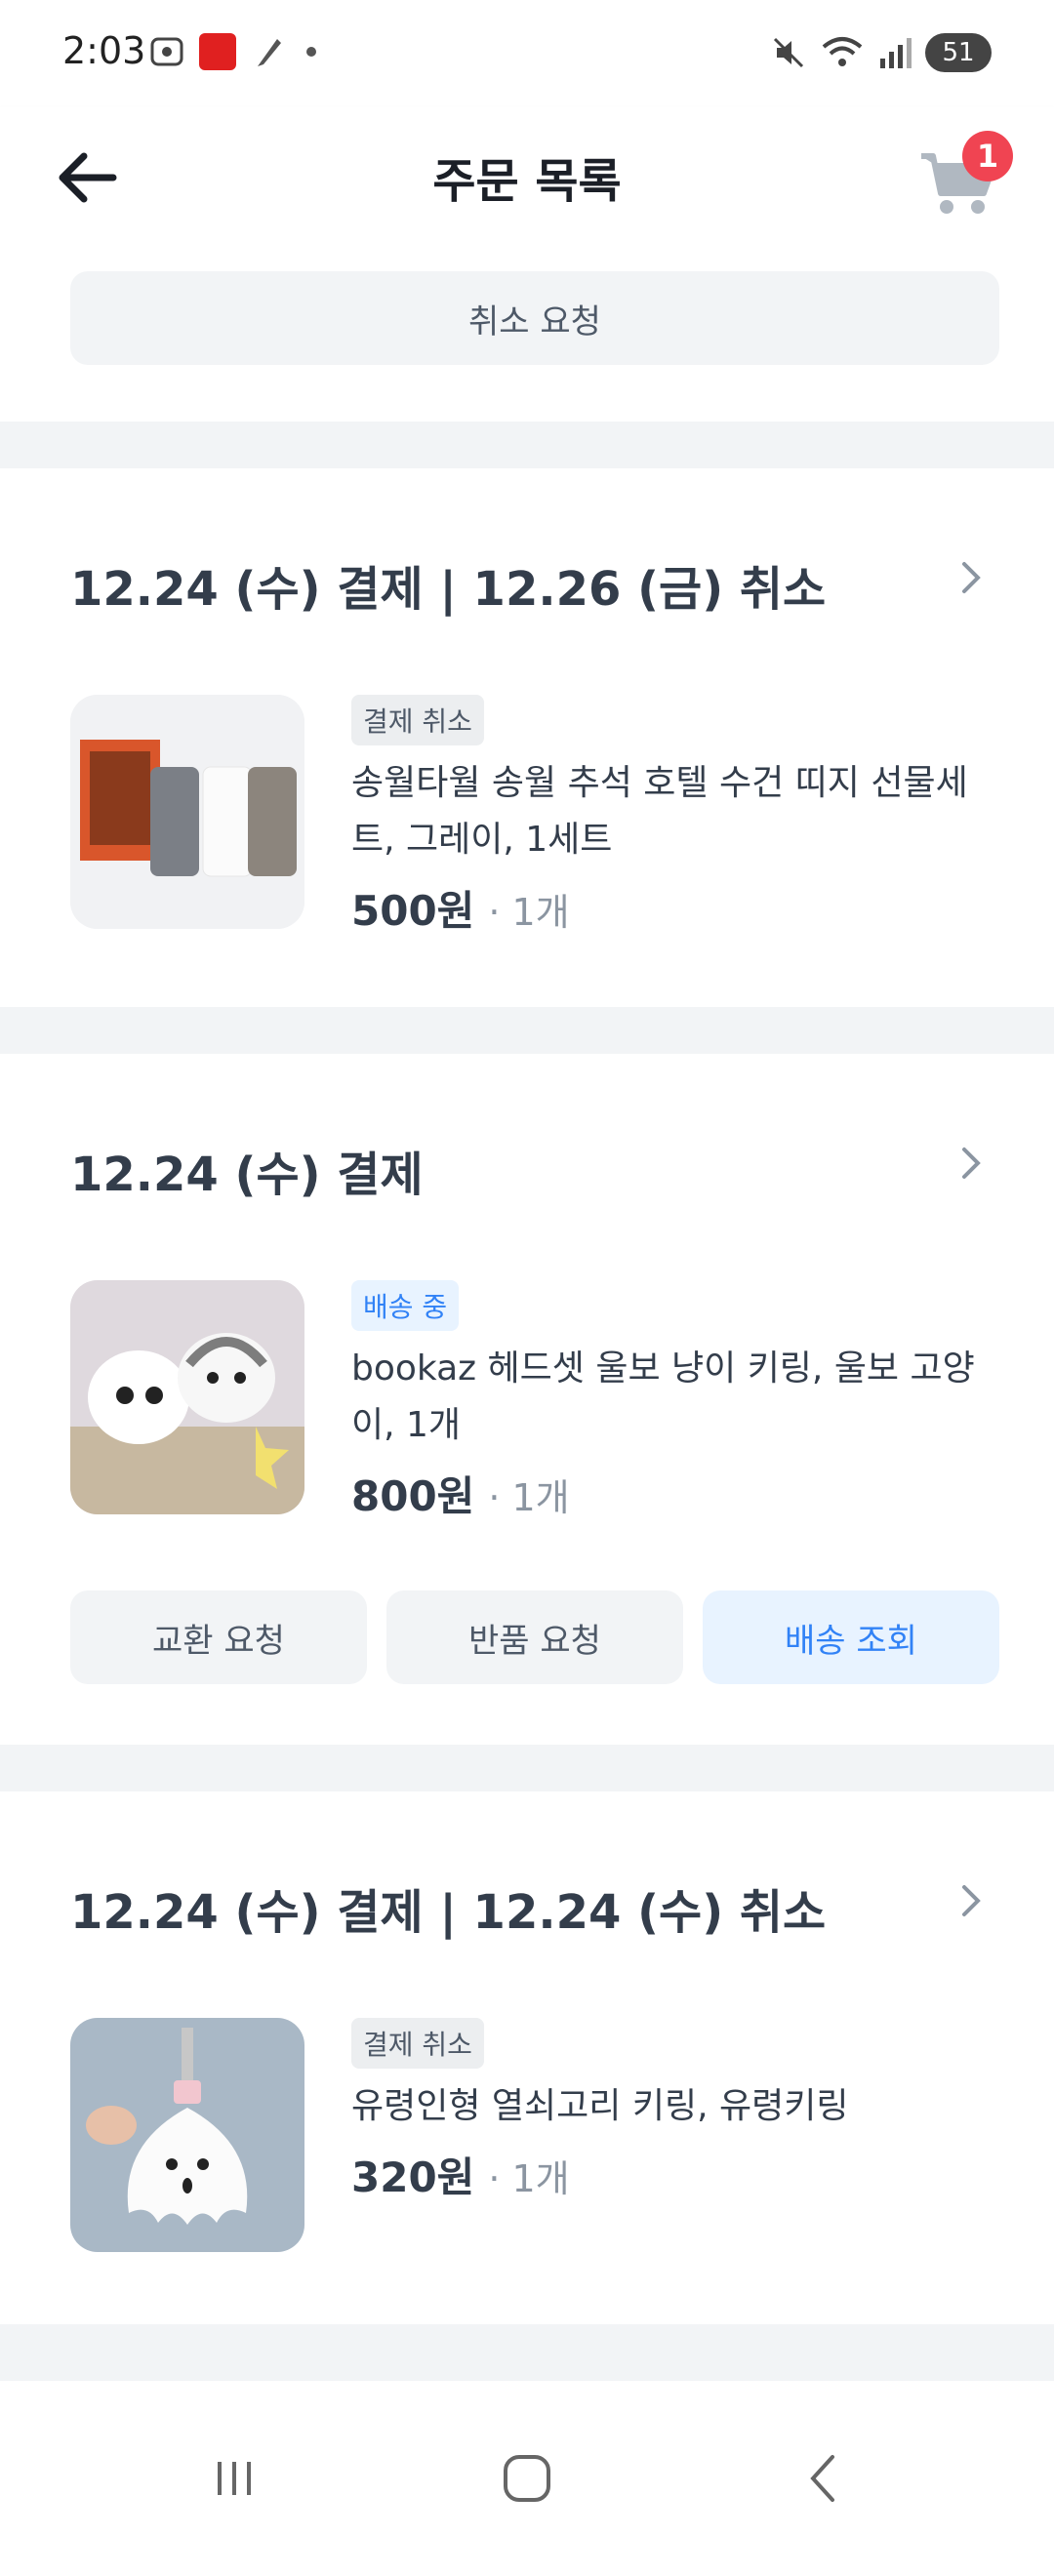  I want to click on more-notifications-dot, so click(311, 52).